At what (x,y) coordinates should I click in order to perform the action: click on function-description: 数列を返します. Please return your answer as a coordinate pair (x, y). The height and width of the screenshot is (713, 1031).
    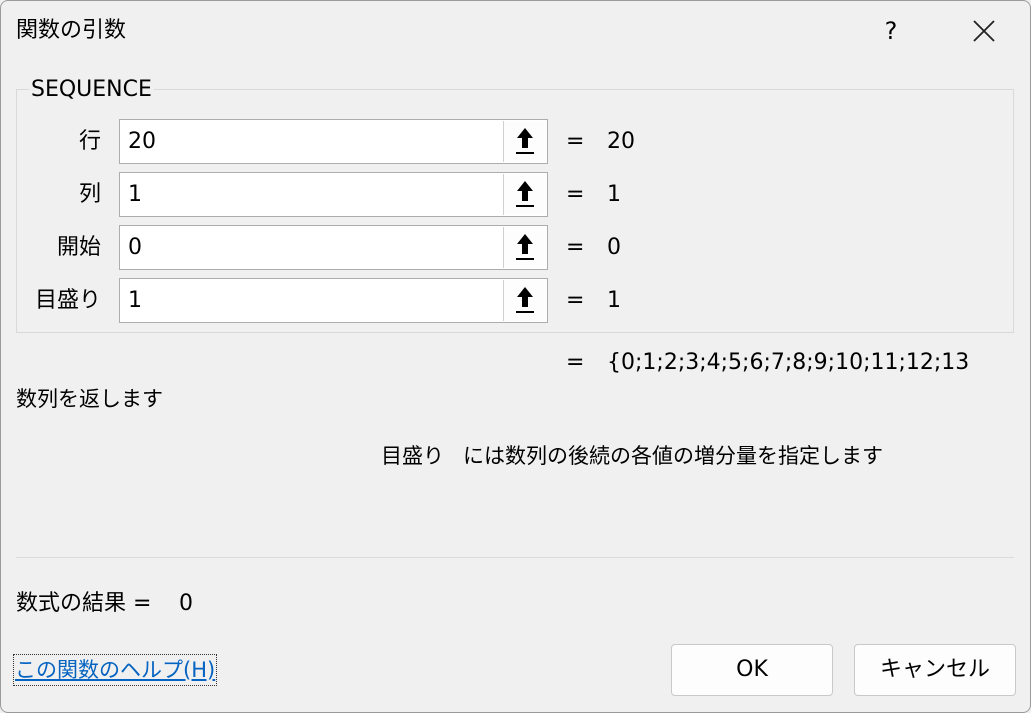
    Looking at the image, I should click on (89, 399).